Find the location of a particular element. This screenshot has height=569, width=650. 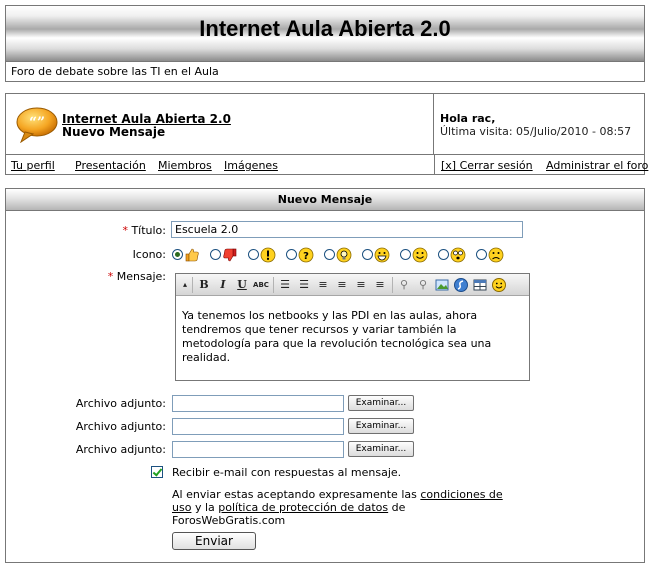

icon-option-thumbs-down is located at coordinates (229, 255).